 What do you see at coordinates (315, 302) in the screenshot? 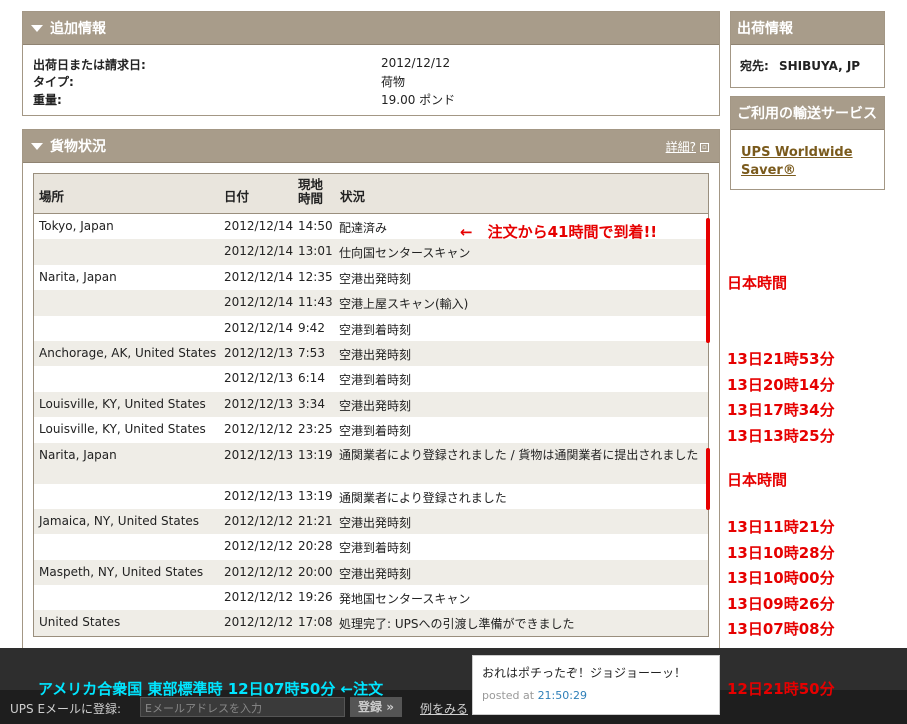
I see `cell-time: 11:43` at bounding box center [315, 302].